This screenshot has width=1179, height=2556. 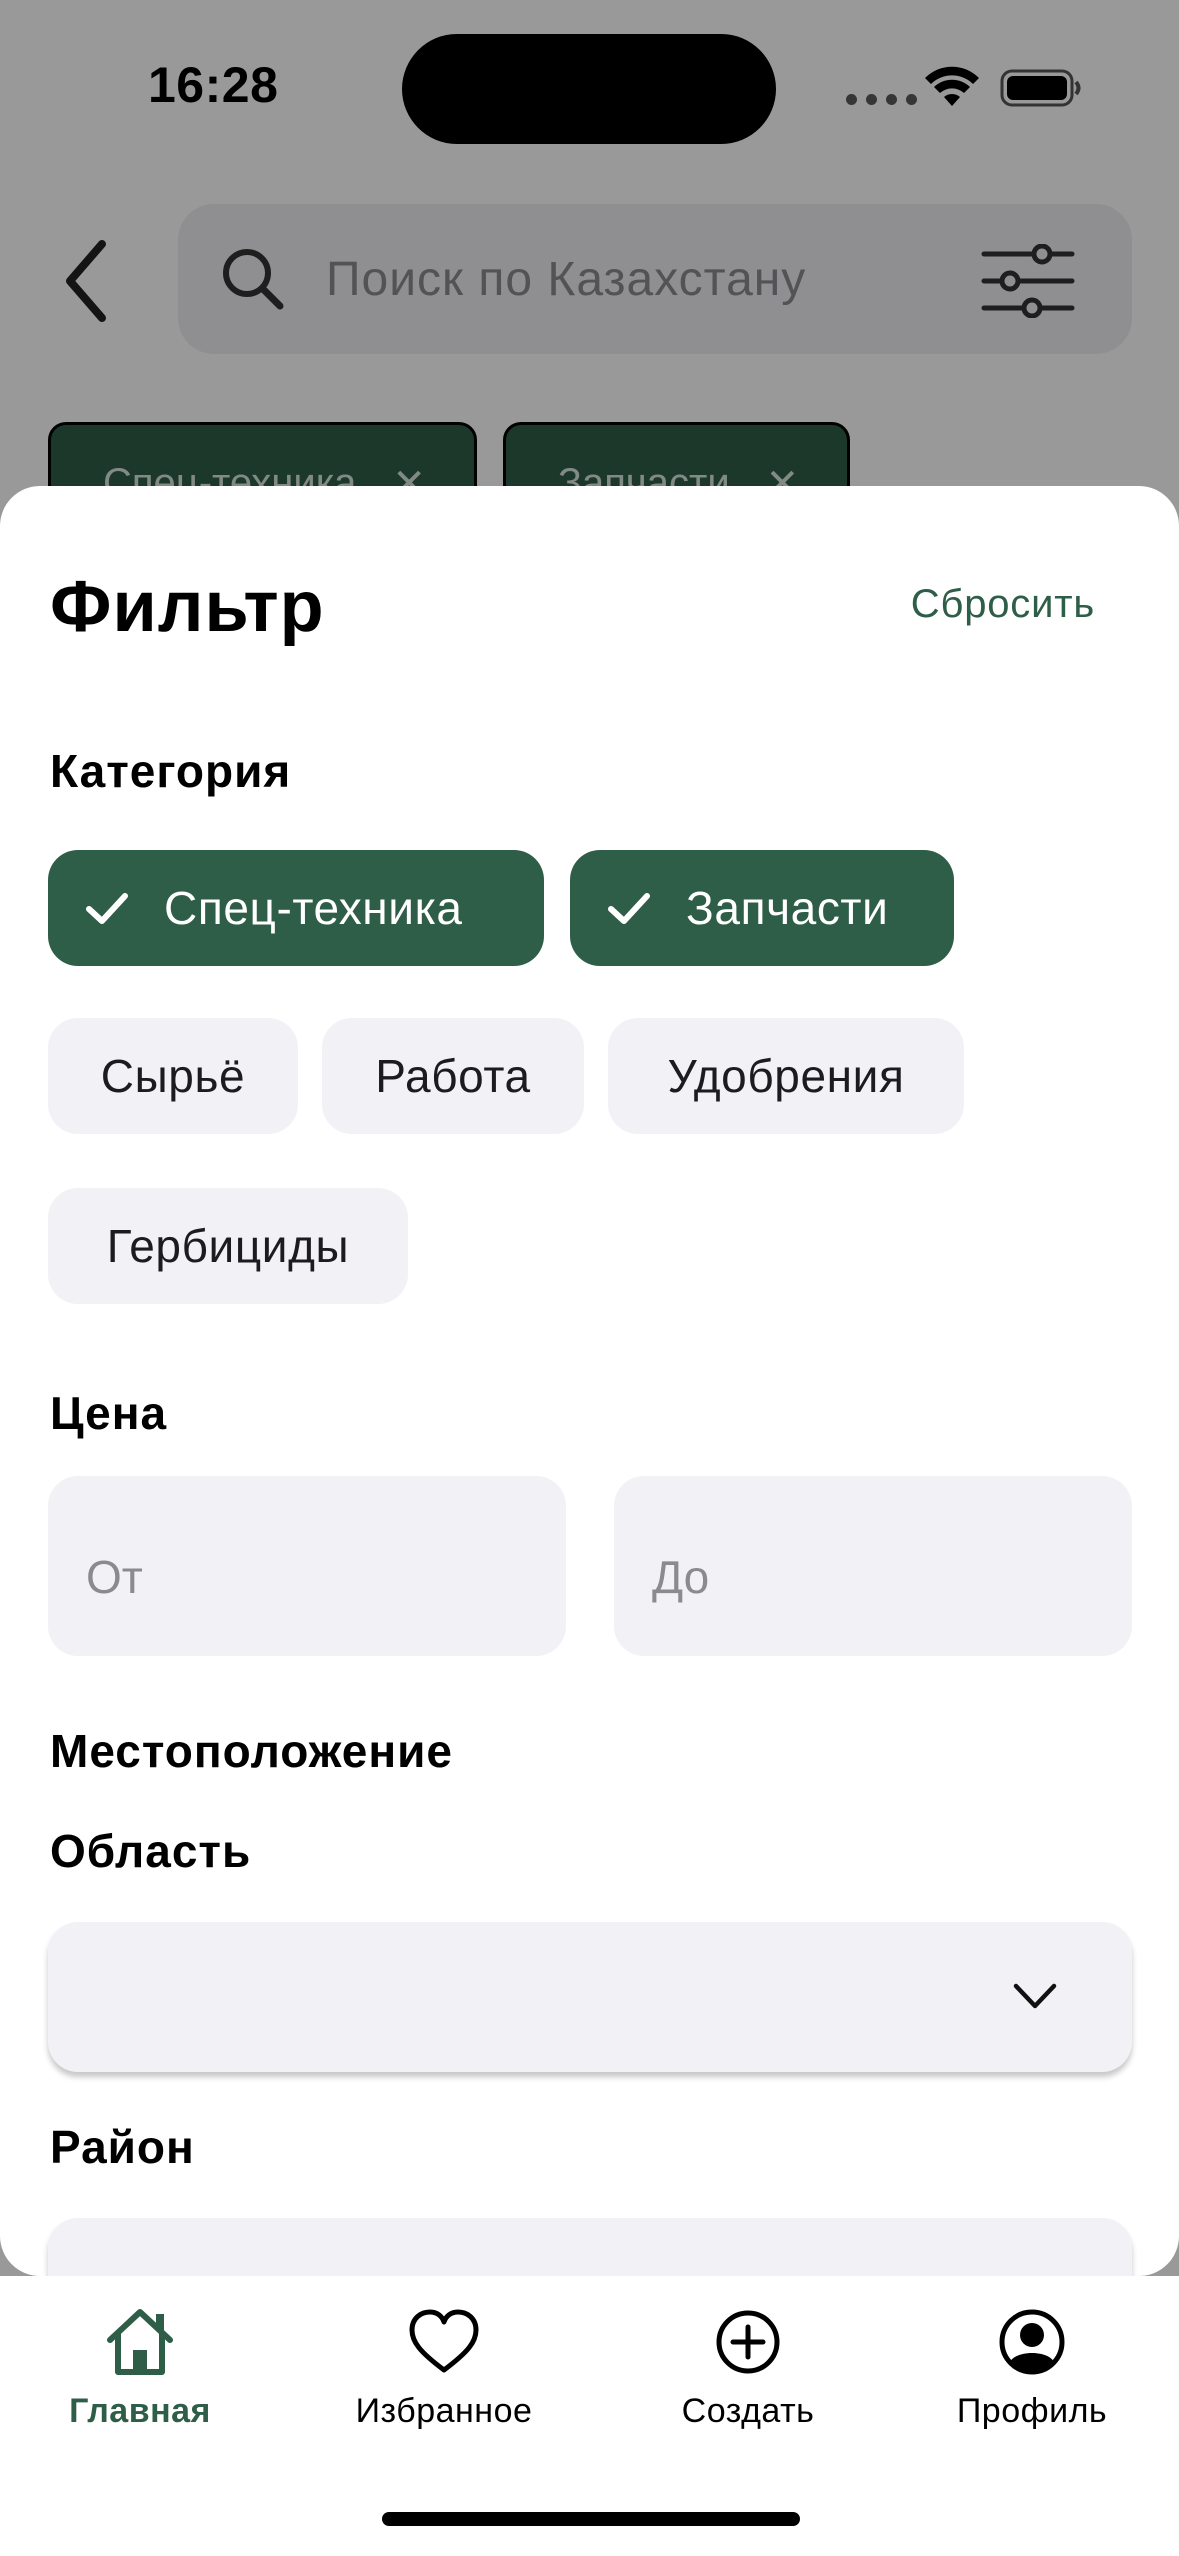 I want to click on chevron-down-icon, so click(x=1035, y=1996).